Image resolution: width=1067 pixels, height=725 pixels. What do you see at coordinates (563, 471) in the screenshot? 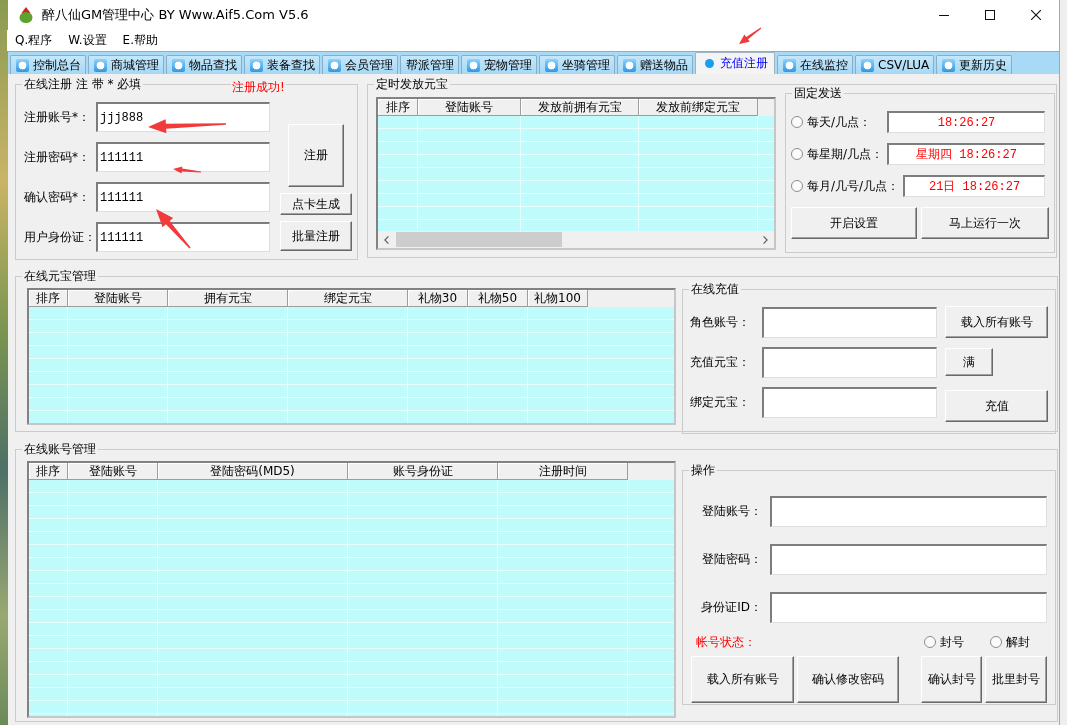
I see `column-header: 注册时间` at bounding box center [563, 471].